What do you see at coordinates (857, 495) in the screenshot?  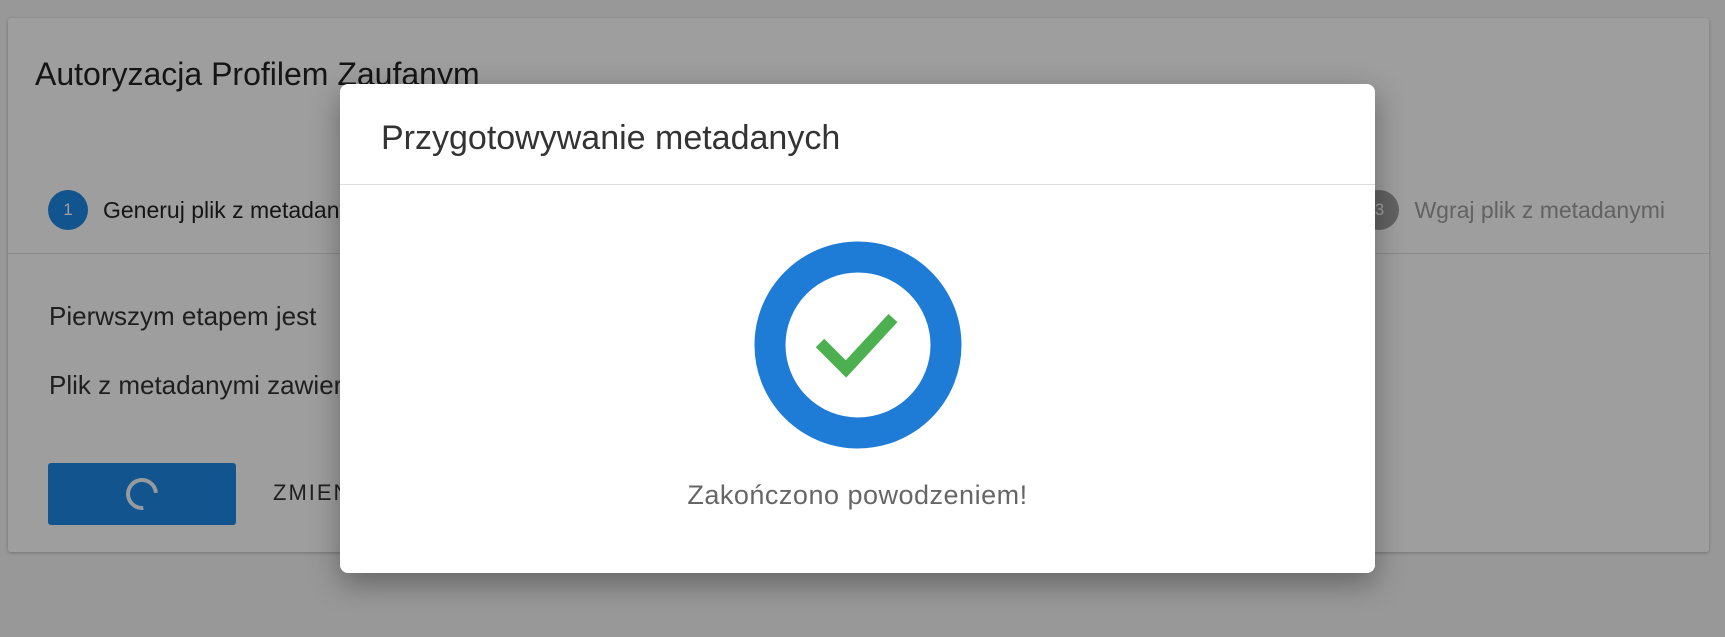 I see `status-message: Zakończono powodzeniem!` at bounding box center [857, 495].